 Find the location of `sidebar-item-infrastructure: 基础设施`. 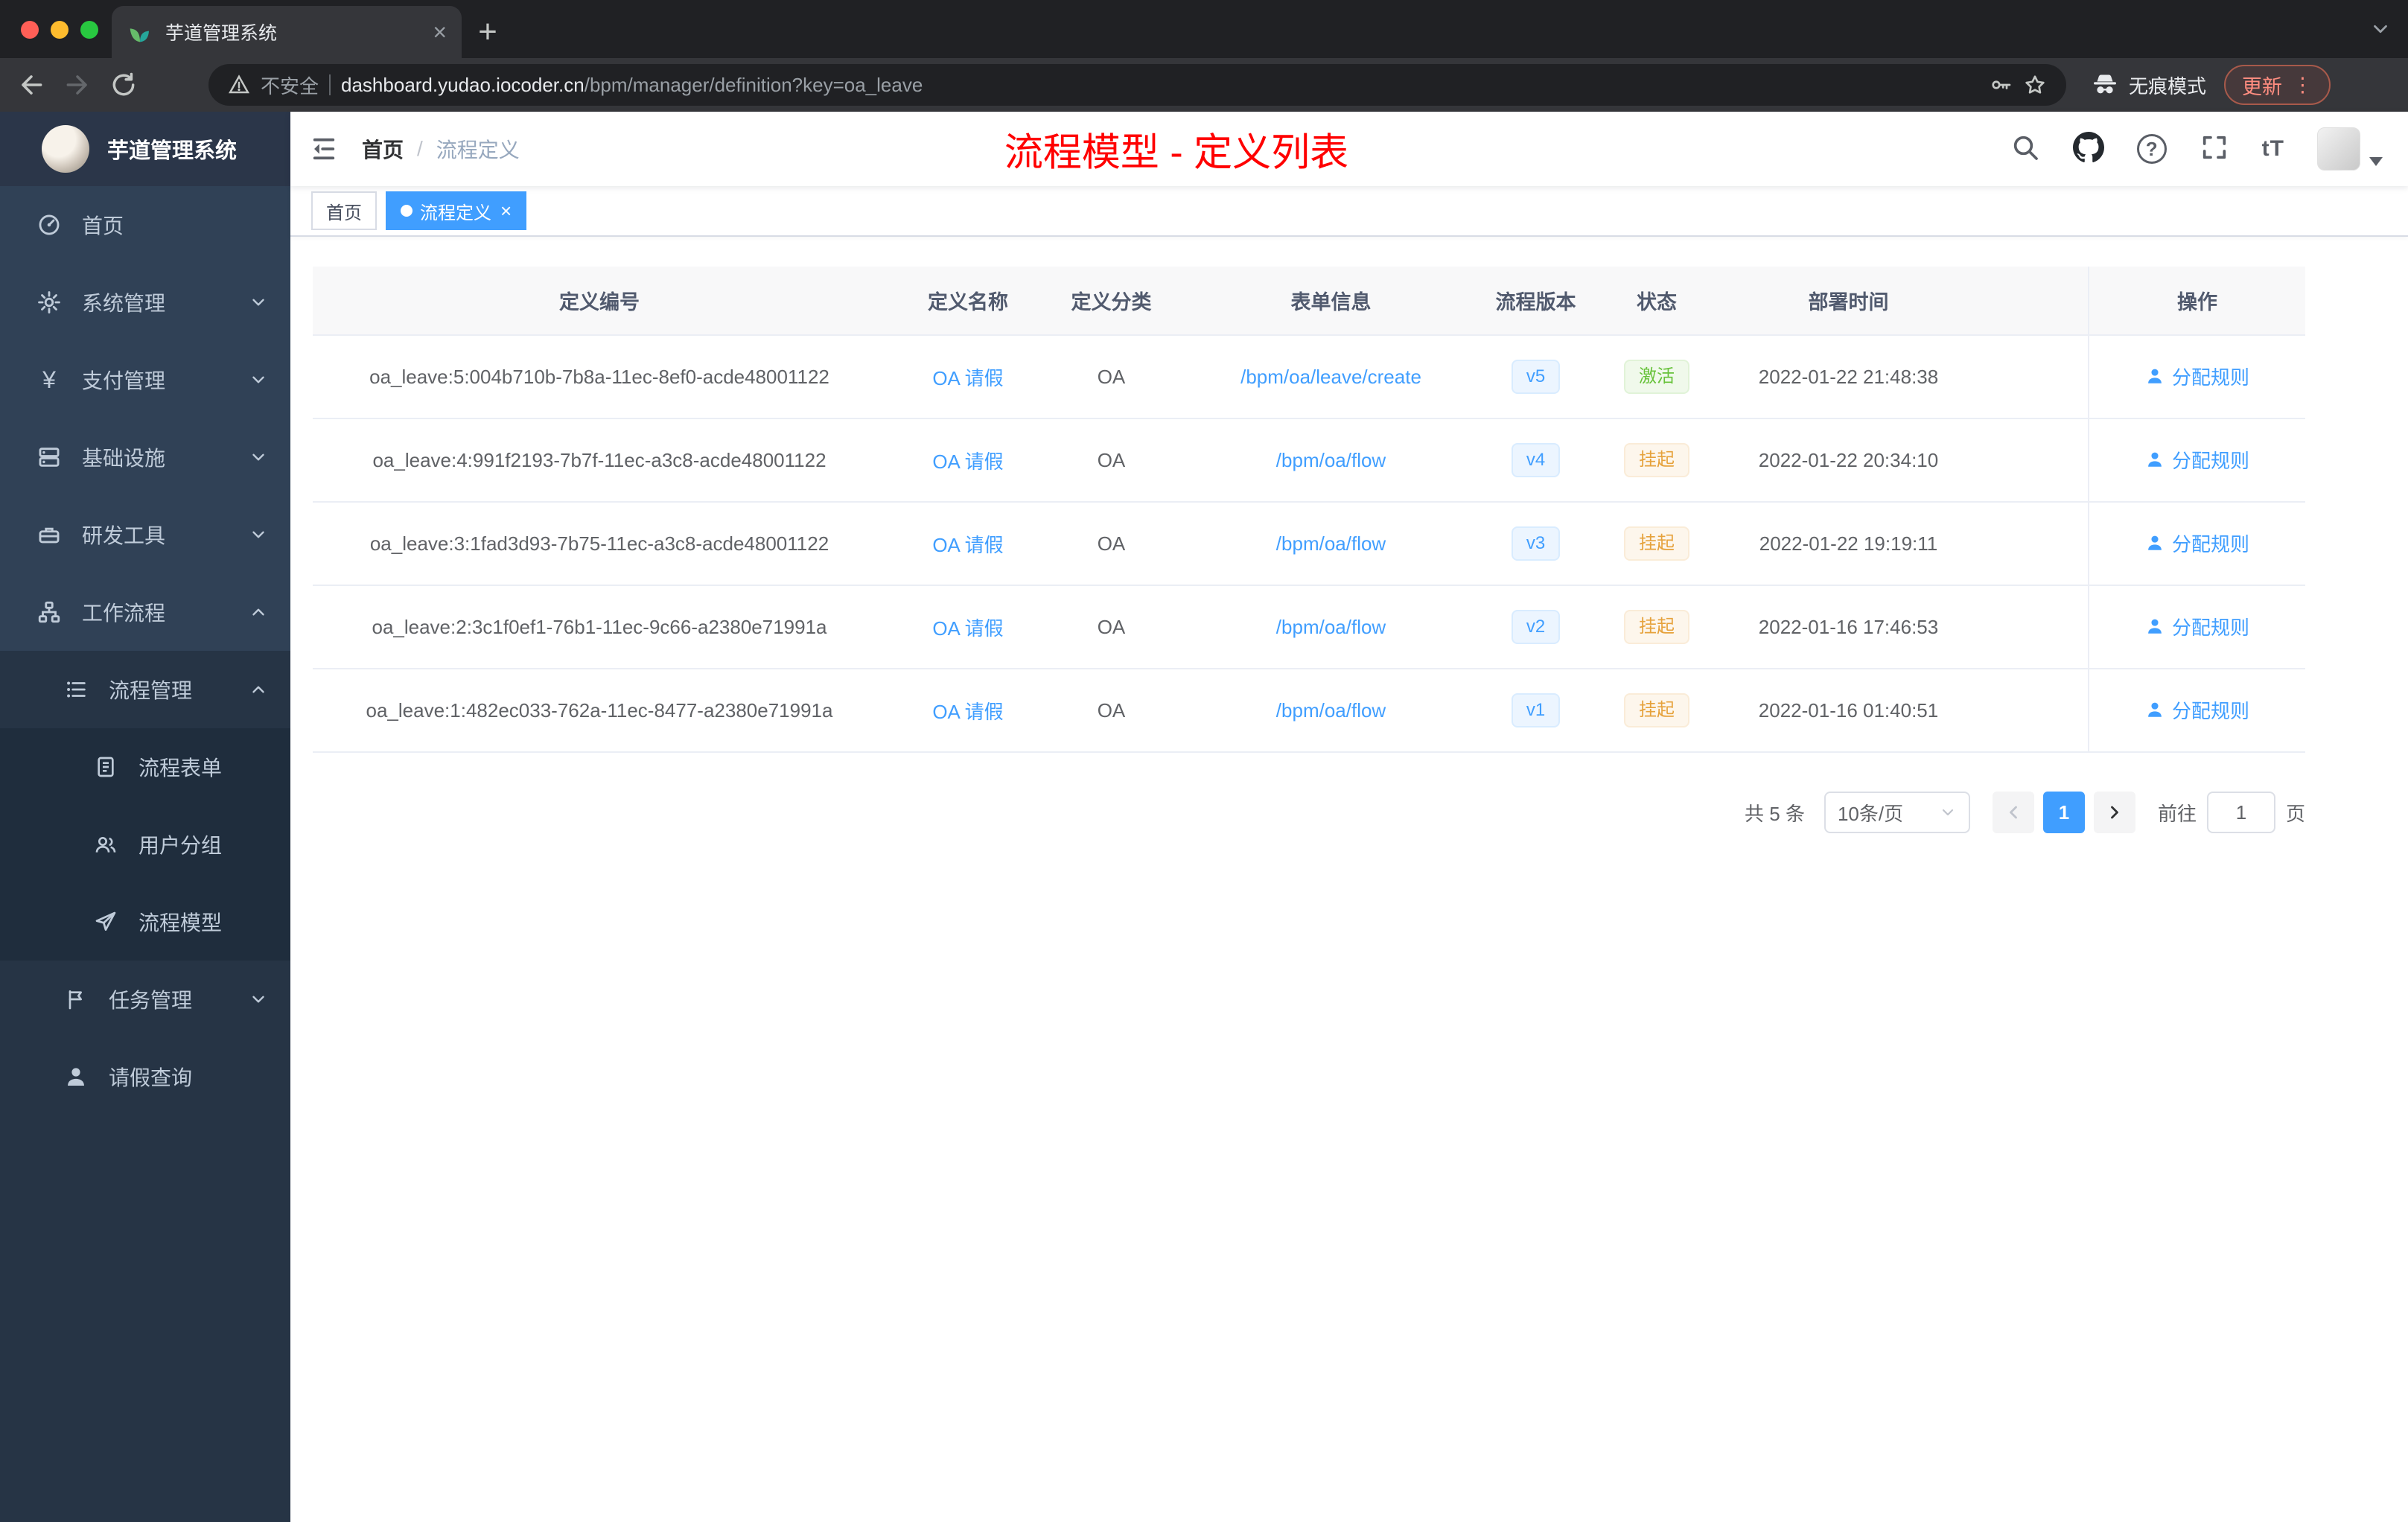

sidebar-item-infrastructure: 基础设施 is located at coordinates (145, 457).